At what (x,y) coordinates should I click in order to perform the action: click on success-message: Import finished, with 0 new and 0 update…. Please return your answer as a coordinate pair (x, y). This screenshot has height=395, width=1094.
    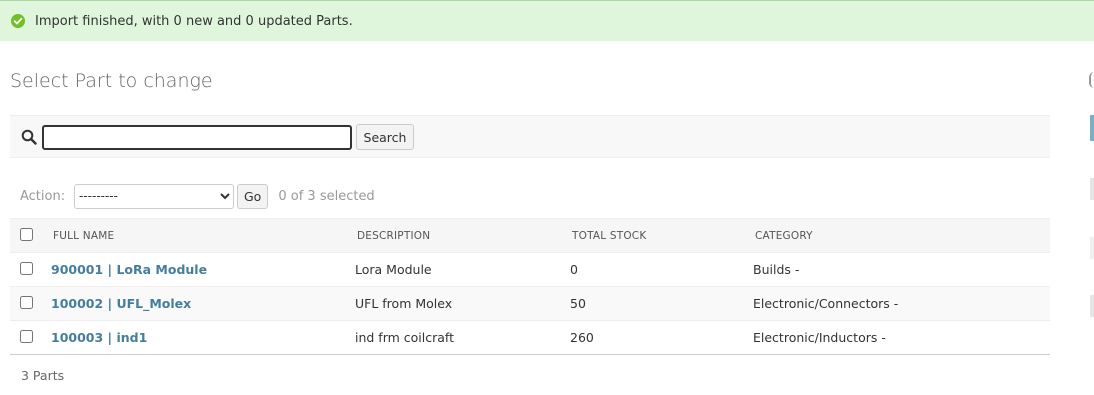
    Looking at the image, I should click on (547, 20).